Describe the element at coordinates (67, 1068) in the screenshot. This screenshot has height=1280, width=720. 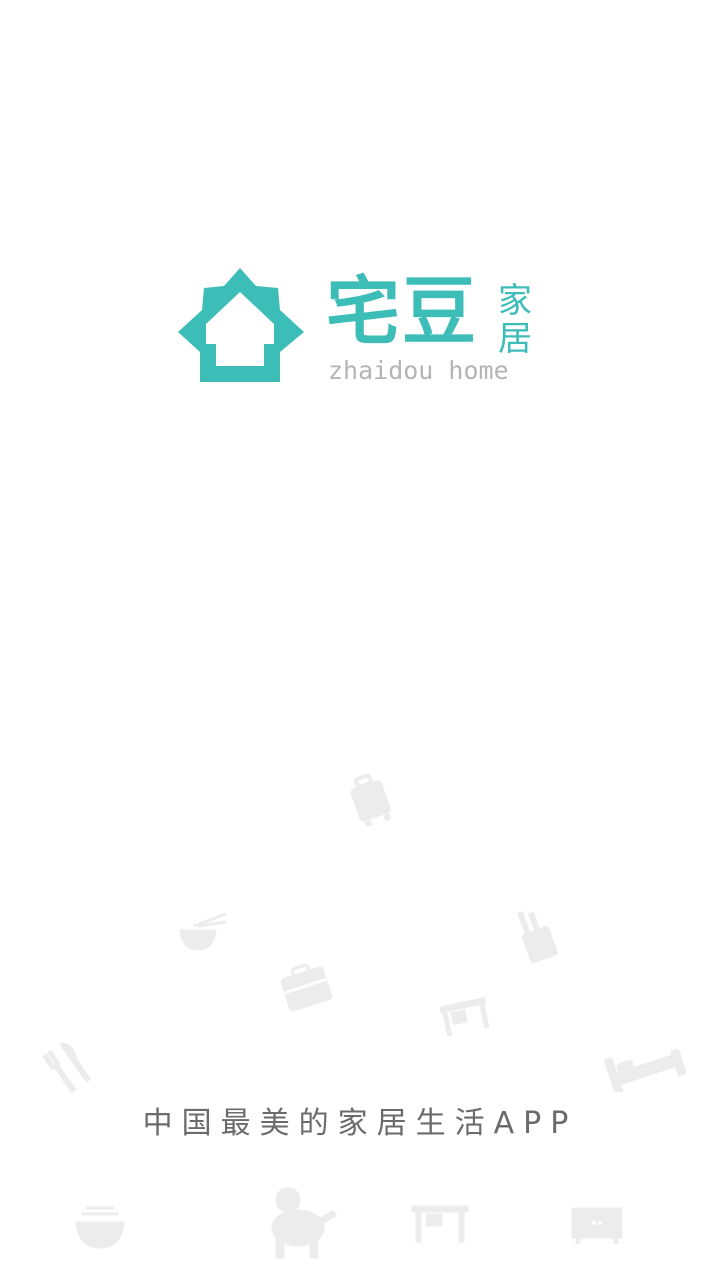
I see `fork-knife-icon` at that location.